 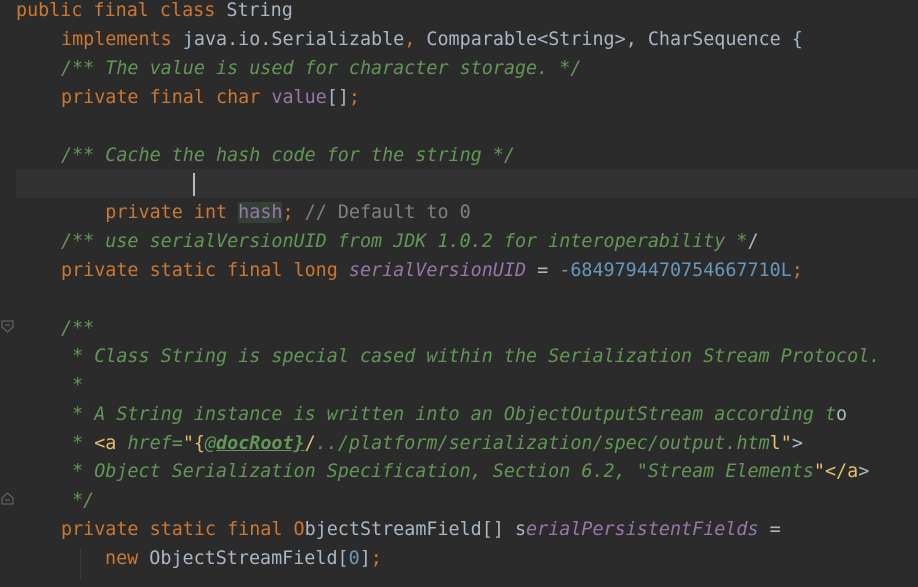 I want to click on code-line-14: *, so click(x=467, y=385).